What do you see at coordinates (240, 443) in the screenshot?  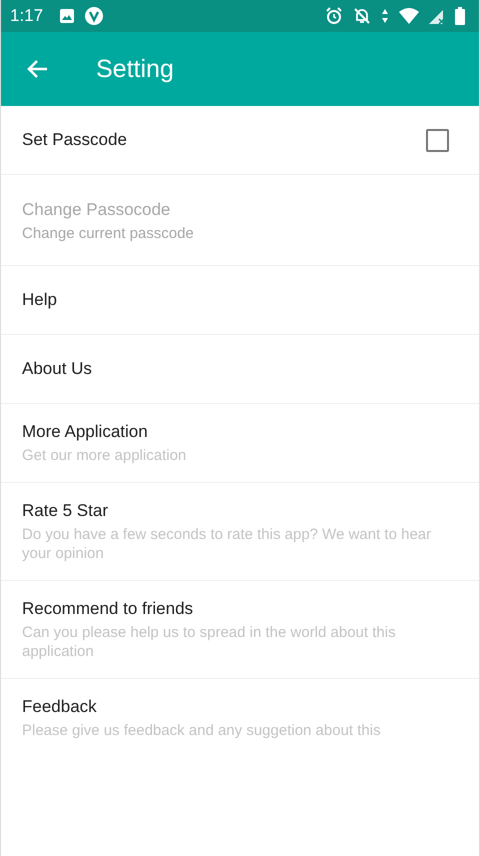 I see `settings-item: More Application Get our more application` at bounding box center [240, 443].